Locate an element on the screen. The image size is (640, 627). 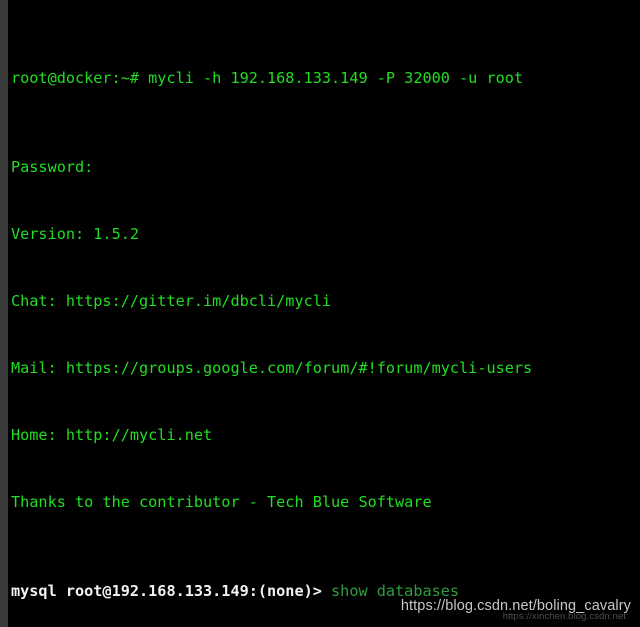
version-line: Version: 1.5.2 is located at coordinates (75, 233).